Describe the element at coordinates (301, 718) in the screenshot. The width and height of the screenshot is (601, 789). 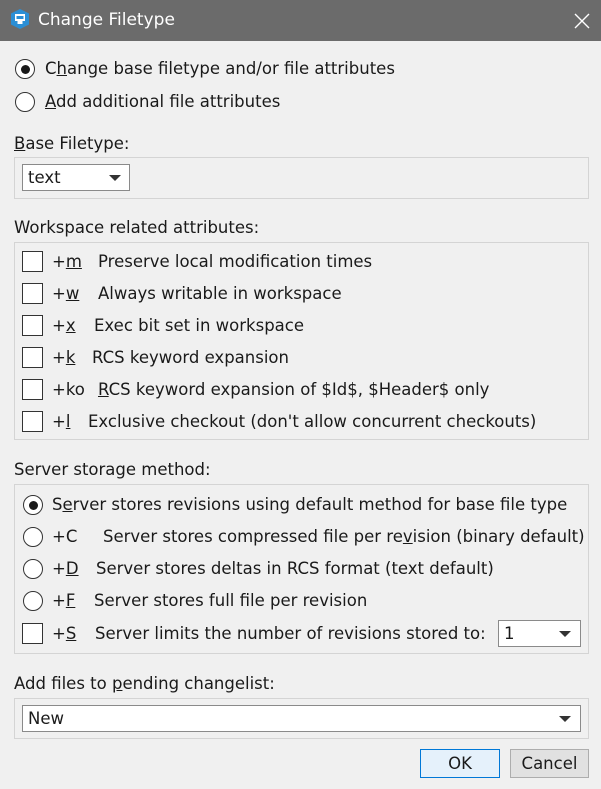
I see `changelist-select: New` at that location.